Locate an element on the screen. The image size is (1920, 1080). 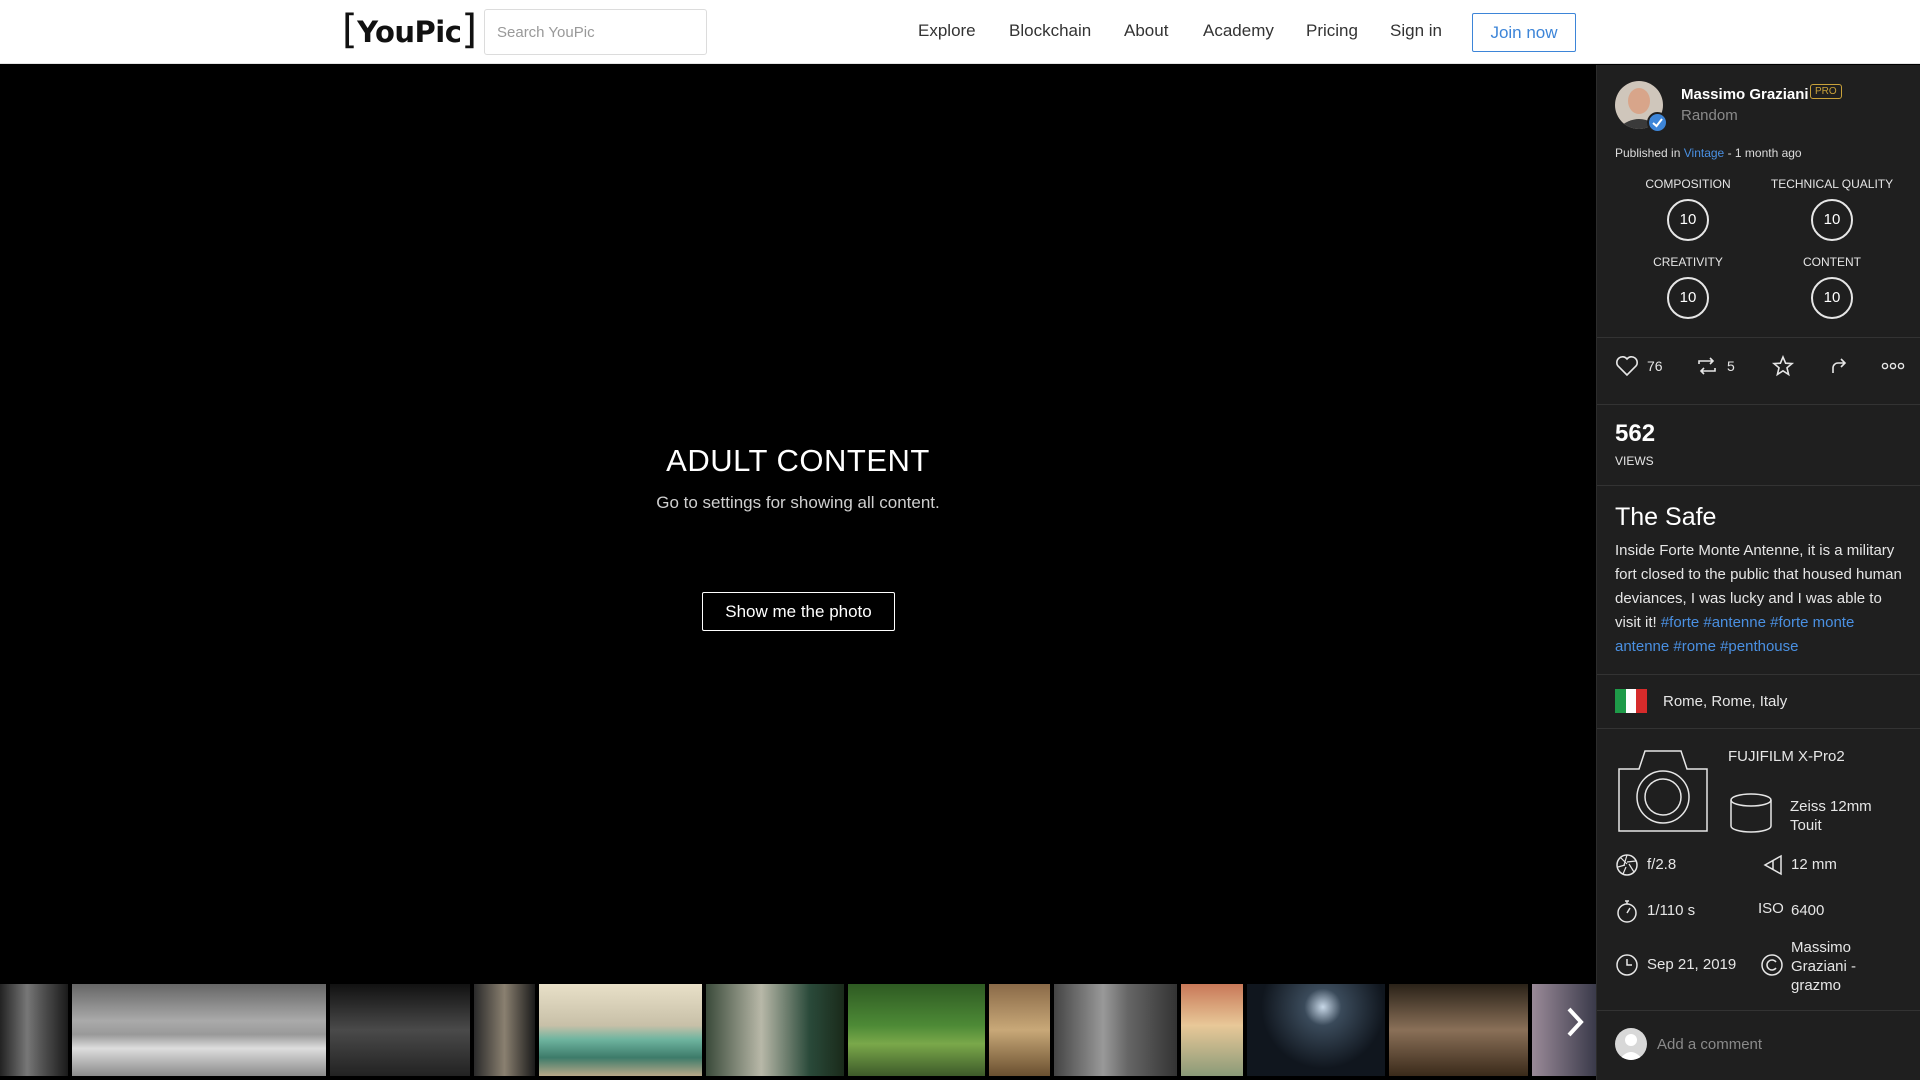
repost-count: 5 is located at coordinates (1731, 366).